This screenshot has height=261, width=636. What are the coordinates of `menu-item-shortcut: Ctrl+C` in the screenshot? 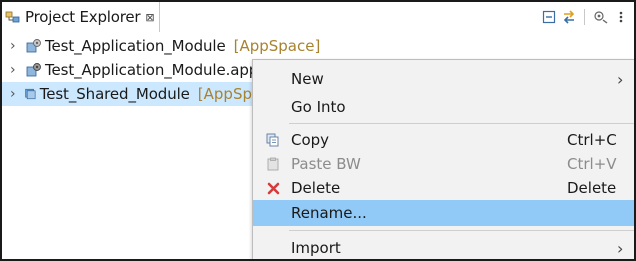 It's located at (592, 140).